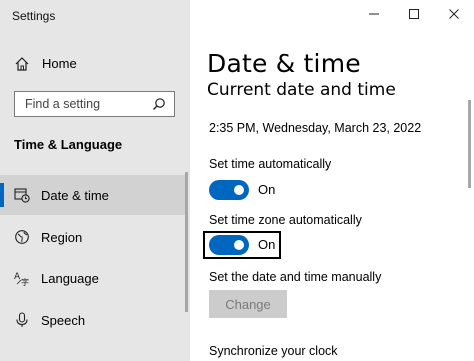  I want to click on globe-icon, so click(22, 237).